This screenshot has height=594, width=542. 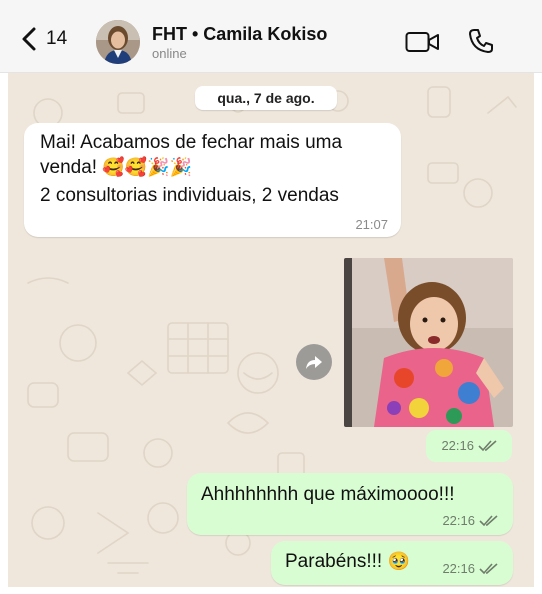 I want to click on chat-header: 14 FHT • Camila Kokiso online, so click(x=271, y=36).